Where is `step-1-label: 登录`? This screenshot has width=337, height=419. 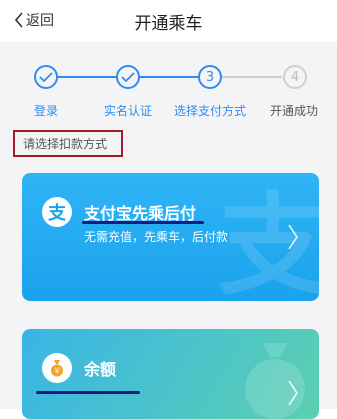 step-1-label: 登录 is located at coordinates (45, 111).